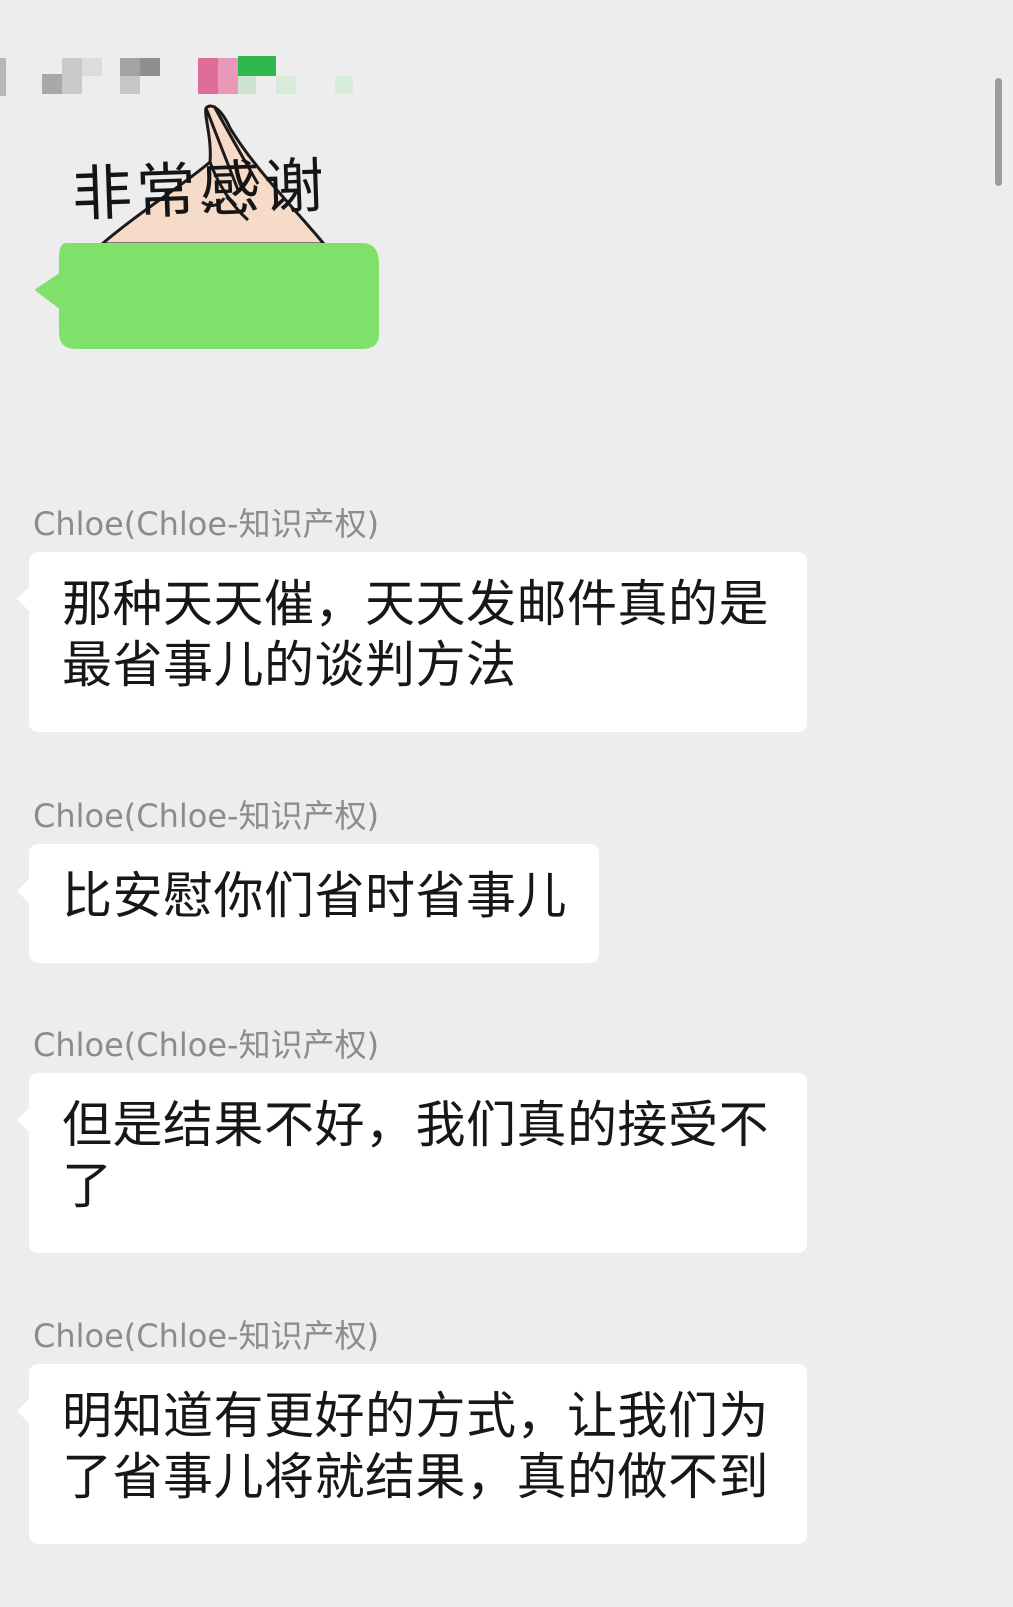 Image resolution: width=1013 pixels, height=1607 pixels. What do you see at coordinates (415, 634) in the screenshot?
I see `message-text: 那种天天催，天天发邮件真的是 最省事儿的谈判方法` at bounding box center [415, 634].